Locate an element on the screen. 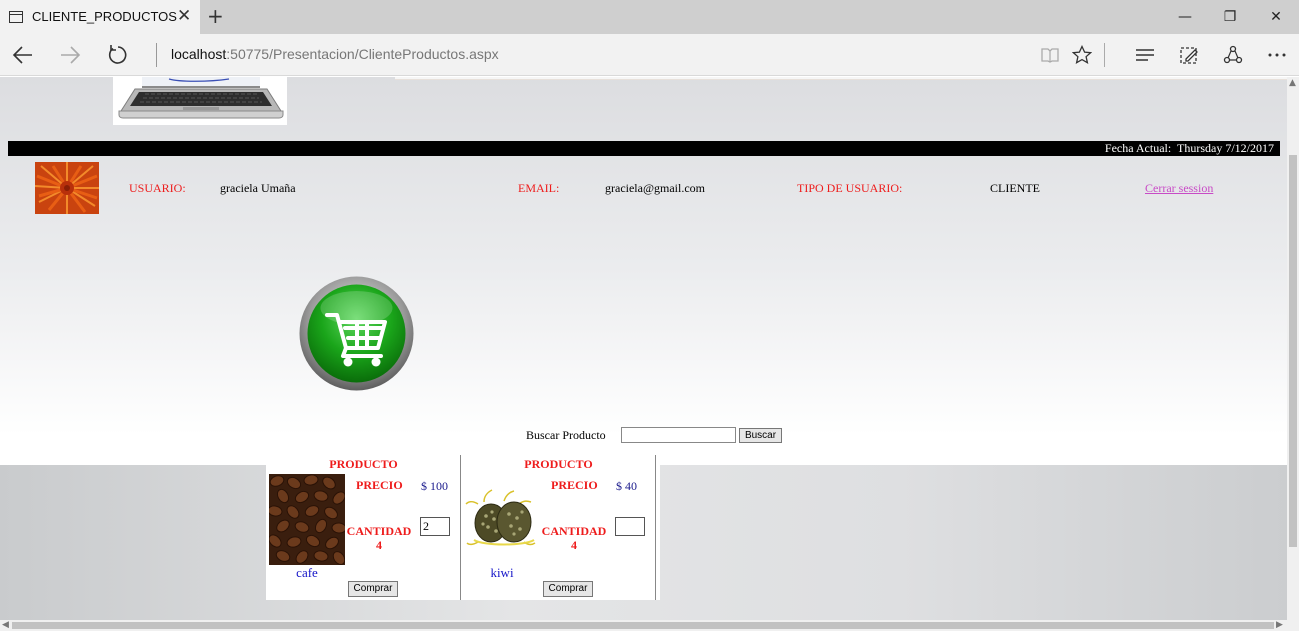 The image size is (1299, 631). favorite-star-icon is located at coordinates (1082, 55).